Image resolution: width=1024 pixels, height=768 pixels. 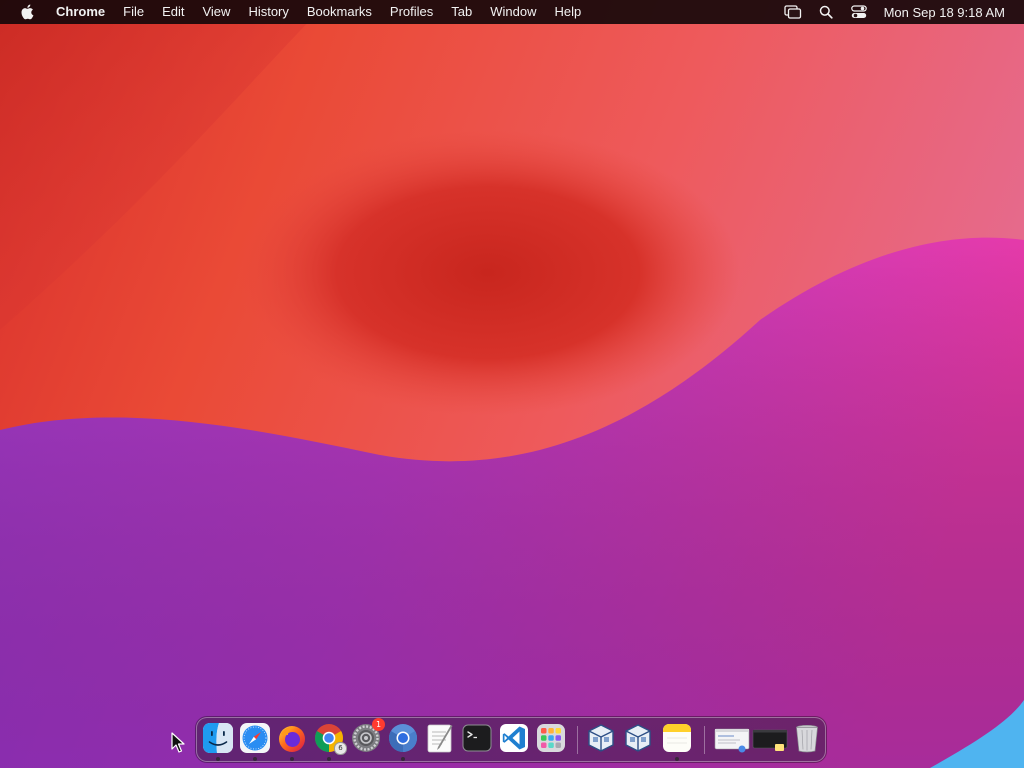 I want to click on dock-item-firefox, so click(x=292, y=741).